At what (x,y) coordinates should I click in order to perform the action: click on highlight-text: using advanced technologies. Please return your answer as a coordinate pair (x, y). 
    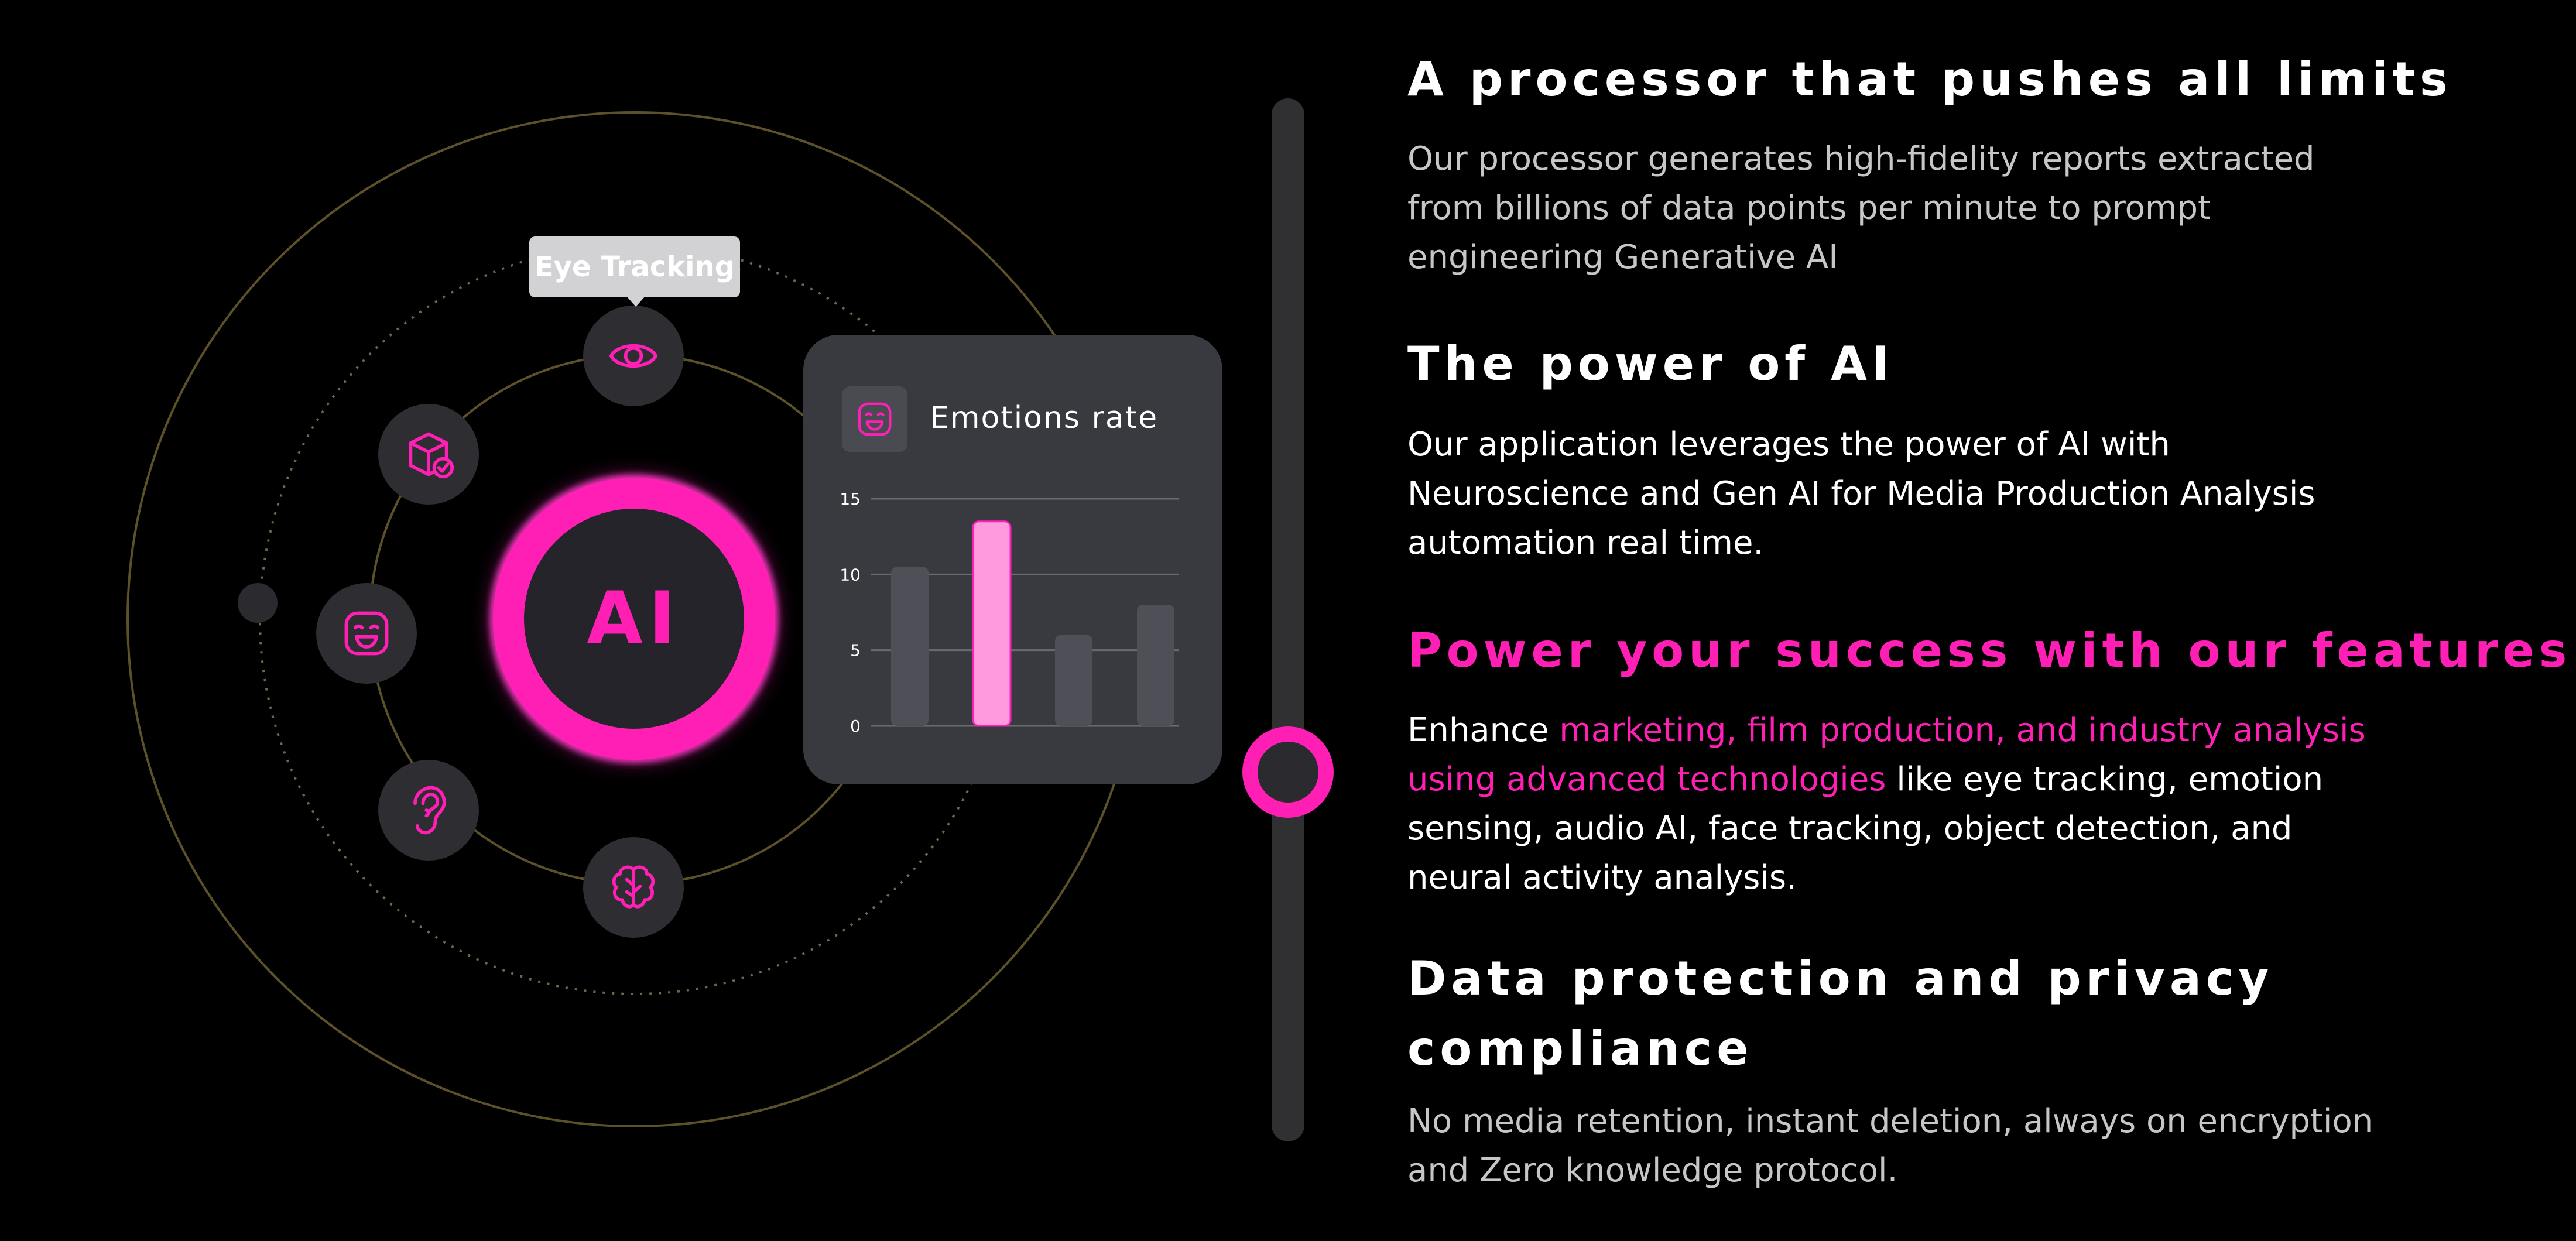
    Looking at the image, I should click on (1646, 779).